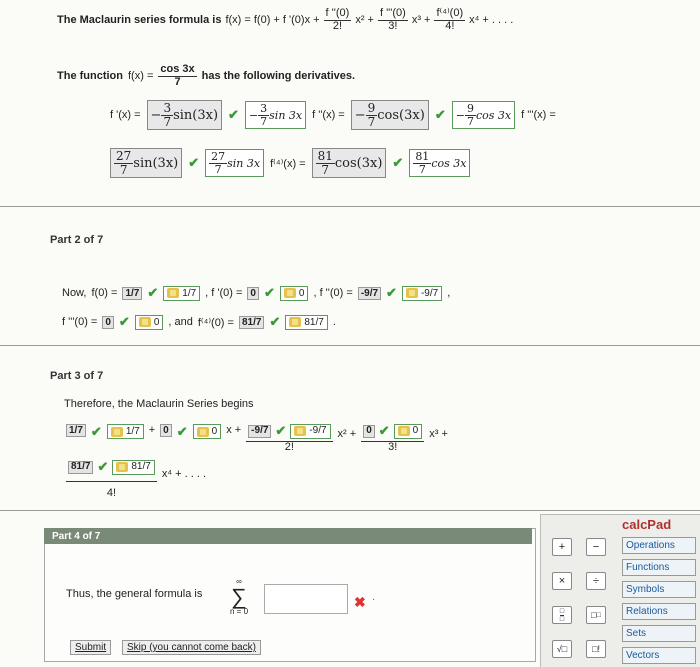 Image resolution: width=700 pixels, height=667 pixels. Describe the element at coordinates (251, 322) in the screenshot. I see `f4-answer: 81/7` at that location.